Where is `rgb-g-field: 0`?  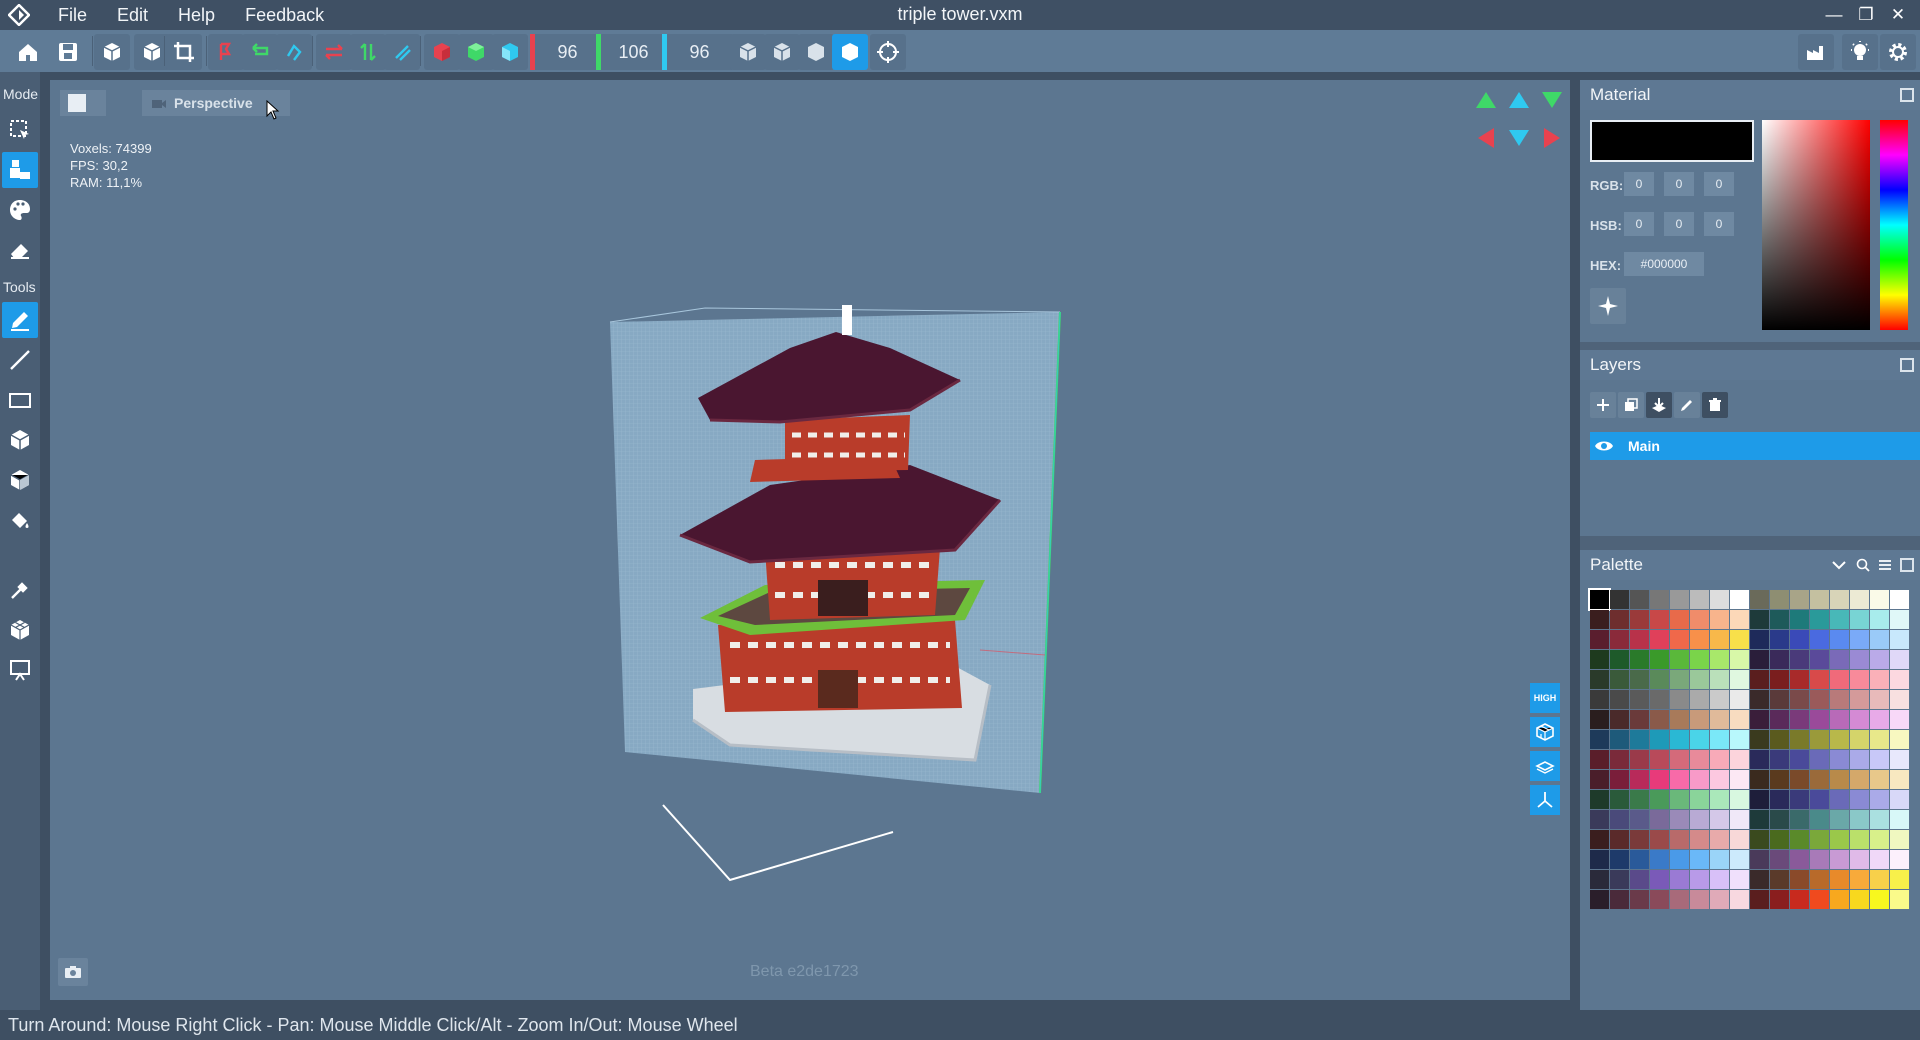 rgb-g-field: 0 is located at coordinates (1679, 184).